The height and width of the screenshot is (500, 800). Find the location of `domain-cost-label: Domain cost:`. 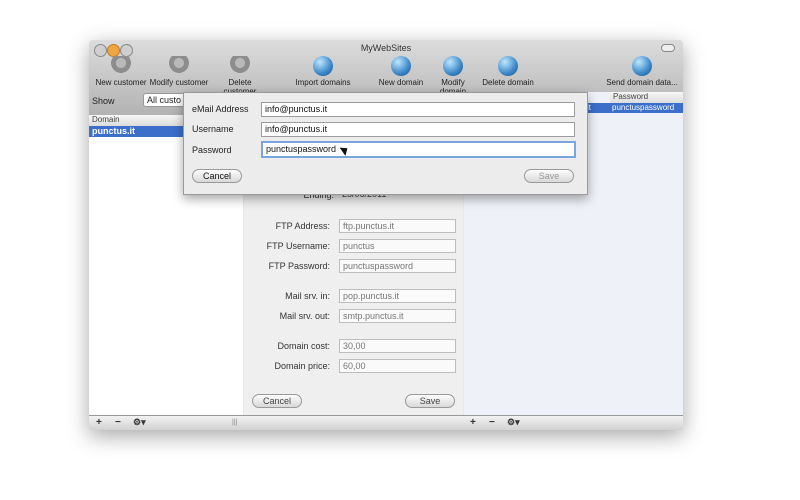

domain-cost-label: Domain cost: is located at coordinates (303, 346).